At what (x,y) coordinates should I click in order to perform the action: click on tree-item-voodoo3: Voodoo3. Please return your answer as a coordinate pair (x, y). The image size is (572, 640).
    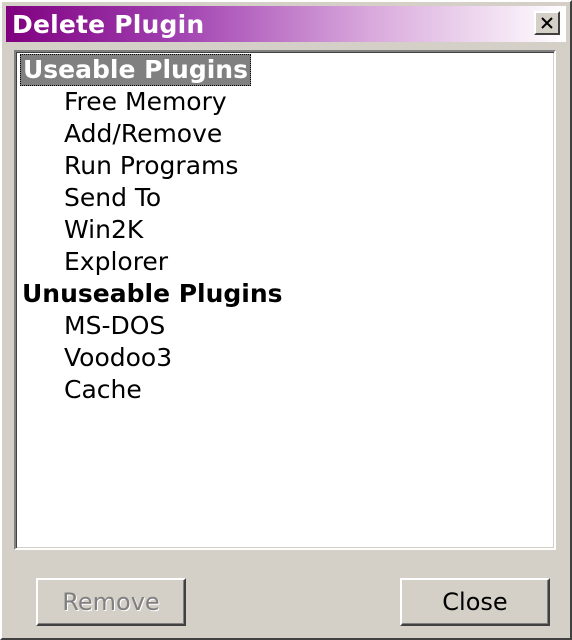
    Looking at the image, I should click on (118, 358).